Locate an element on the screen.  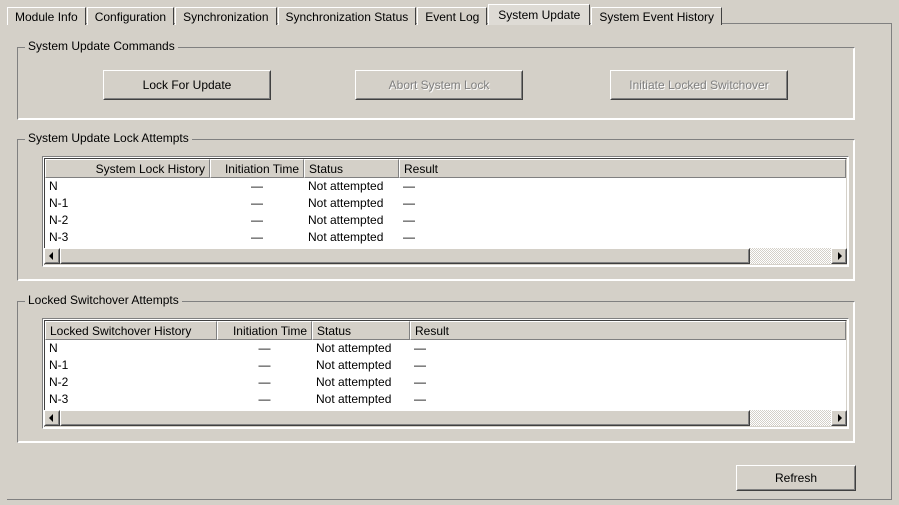
tab-label: Module Info is located at coordinates (46, 17).